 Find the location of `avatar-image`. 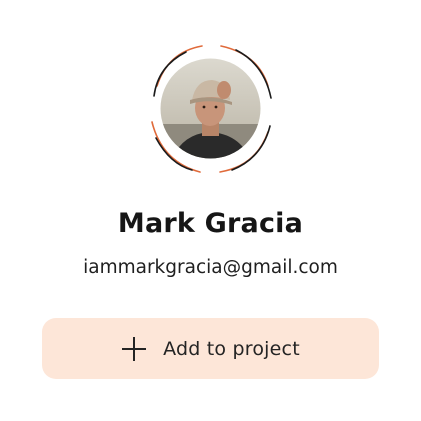

avatar-image is located at coordinates (211, 109).